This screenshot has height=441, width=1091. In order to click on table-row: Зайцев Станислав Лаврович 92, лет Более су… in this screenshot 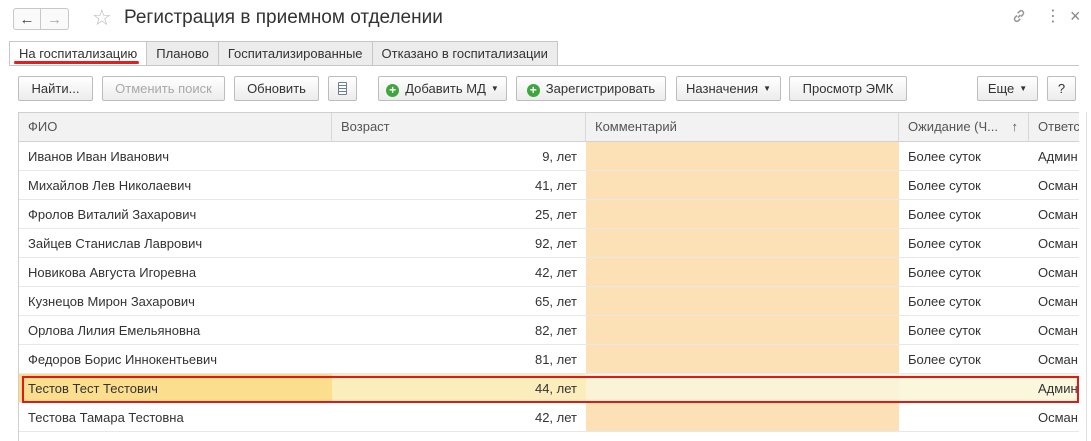, I will do `click(549, 243)`.